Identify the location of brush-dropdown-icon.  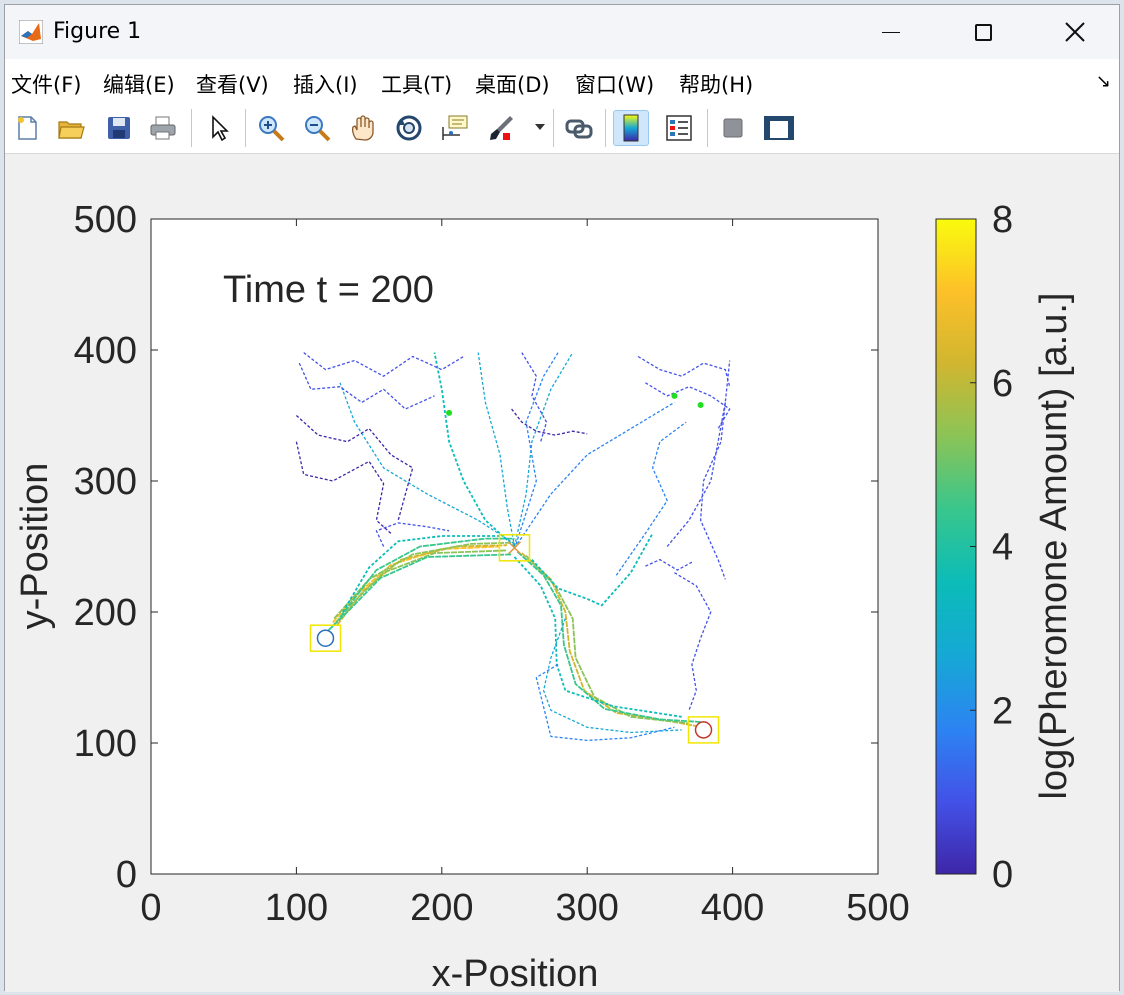
(540, 128).